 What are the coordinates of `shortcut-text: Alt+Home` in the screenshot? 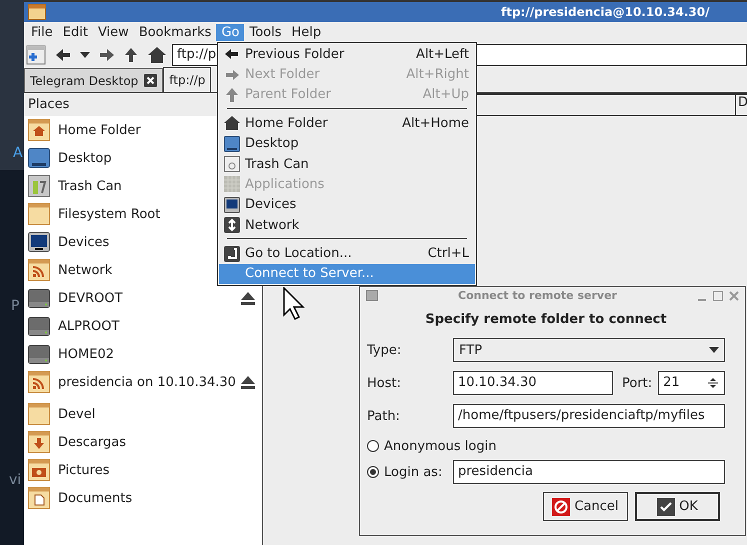 It's located at (435, 123).